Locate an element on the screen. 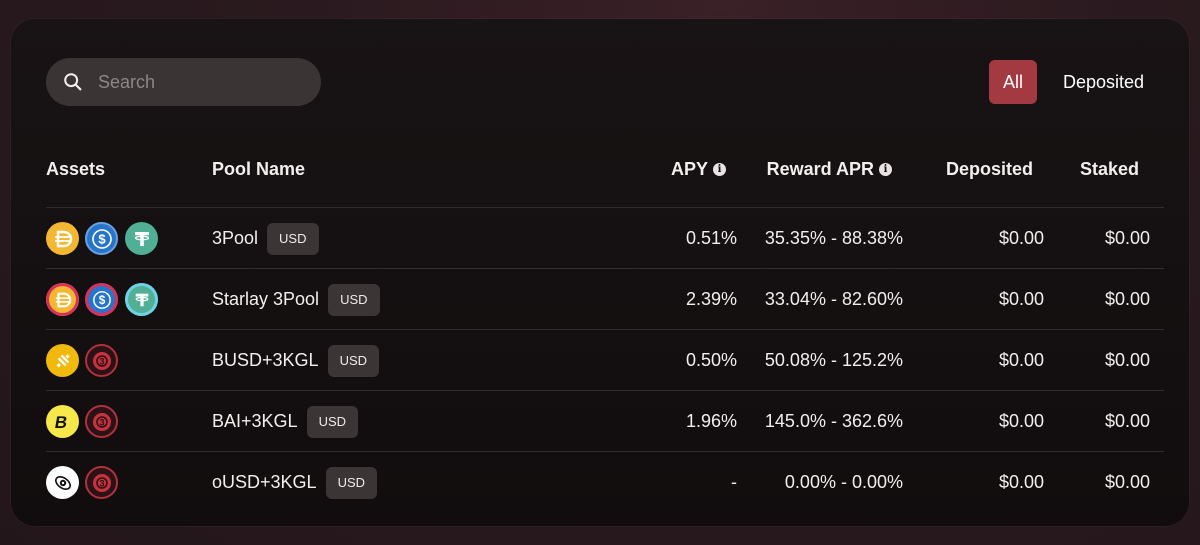 This screenshot has height=545, width=1200. apy-value: 0.51% is located at coordinates (711, 238).